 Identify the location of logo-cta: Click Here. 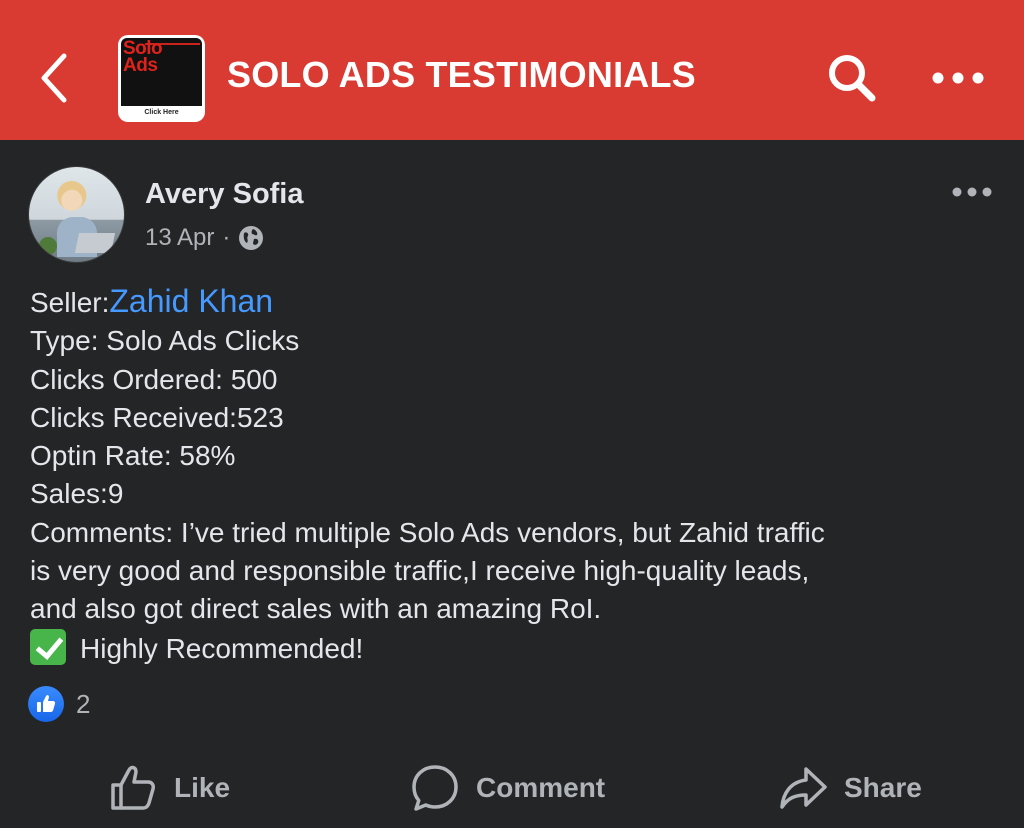
(161, 112).